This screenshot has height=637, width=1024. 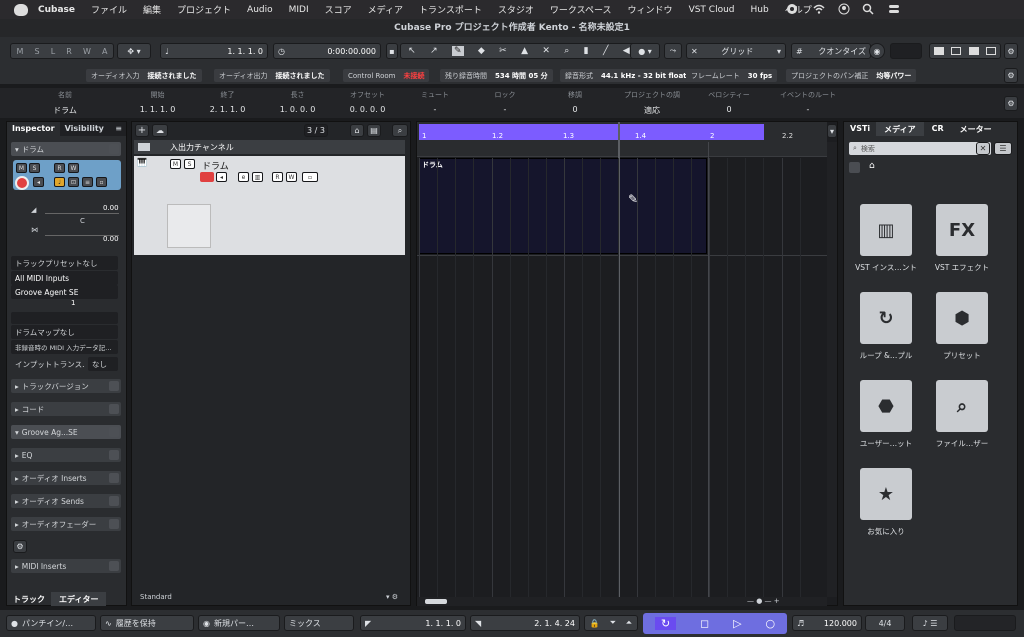 I want to click on info-name: 名前 ドラム, so click(x=65, y=103).